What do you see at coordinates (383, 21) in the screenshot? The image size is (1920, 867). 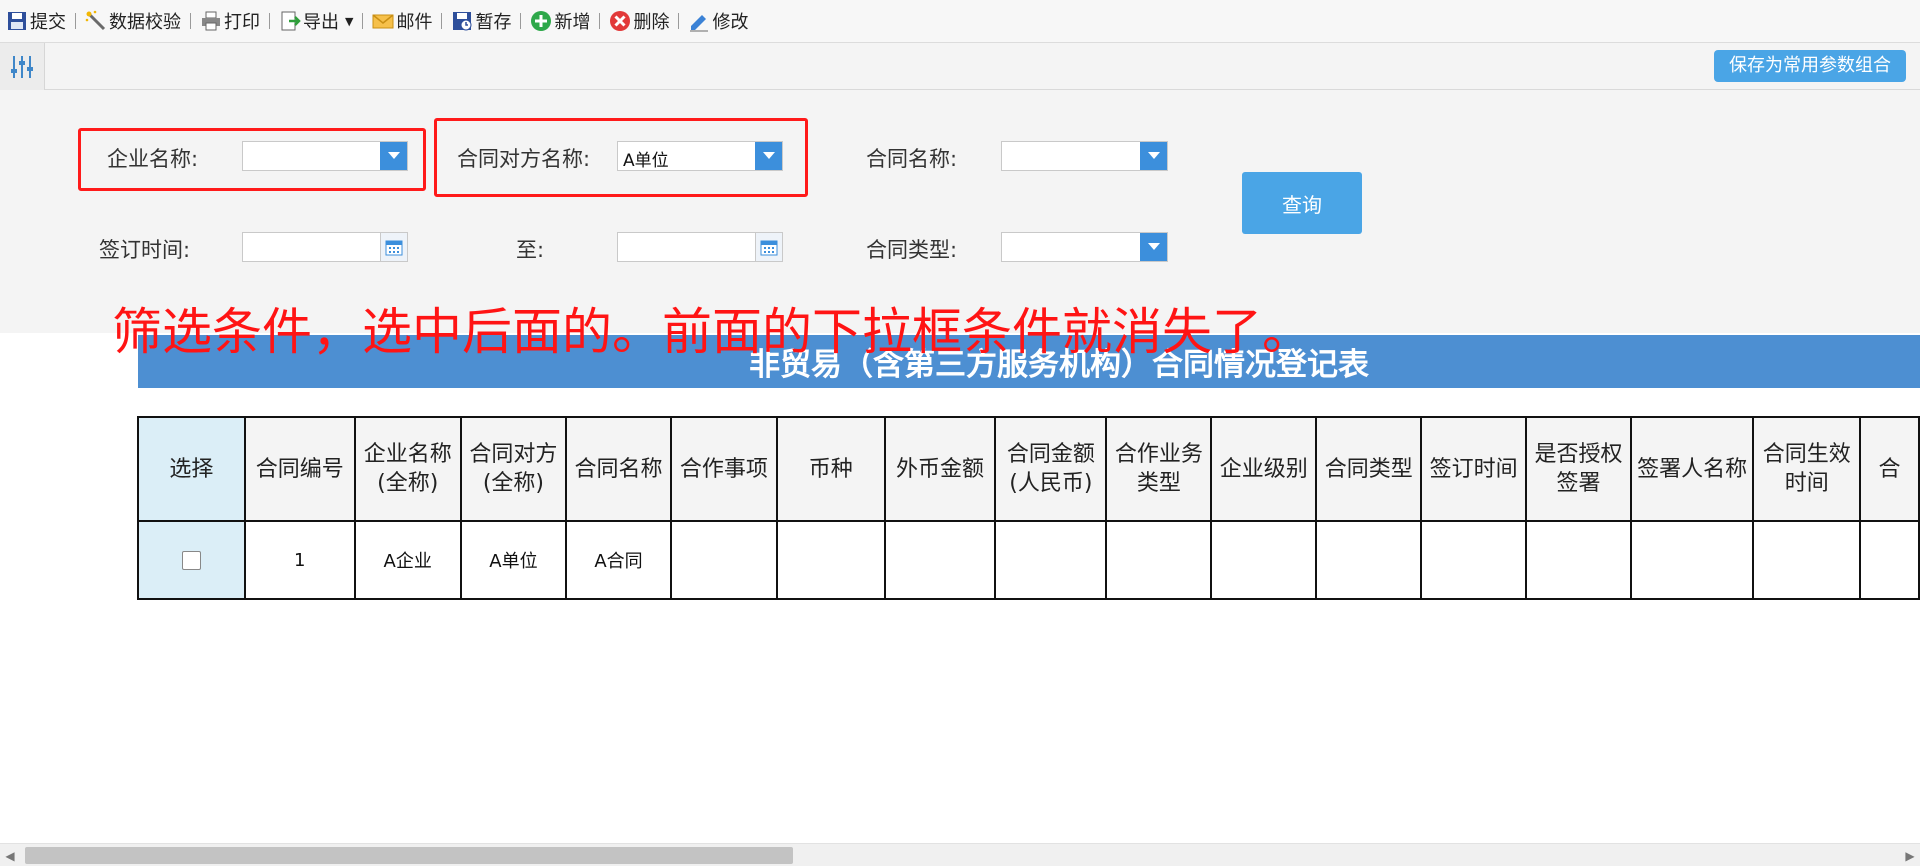 I see `mail-icon` at bounding box center [383, 21].